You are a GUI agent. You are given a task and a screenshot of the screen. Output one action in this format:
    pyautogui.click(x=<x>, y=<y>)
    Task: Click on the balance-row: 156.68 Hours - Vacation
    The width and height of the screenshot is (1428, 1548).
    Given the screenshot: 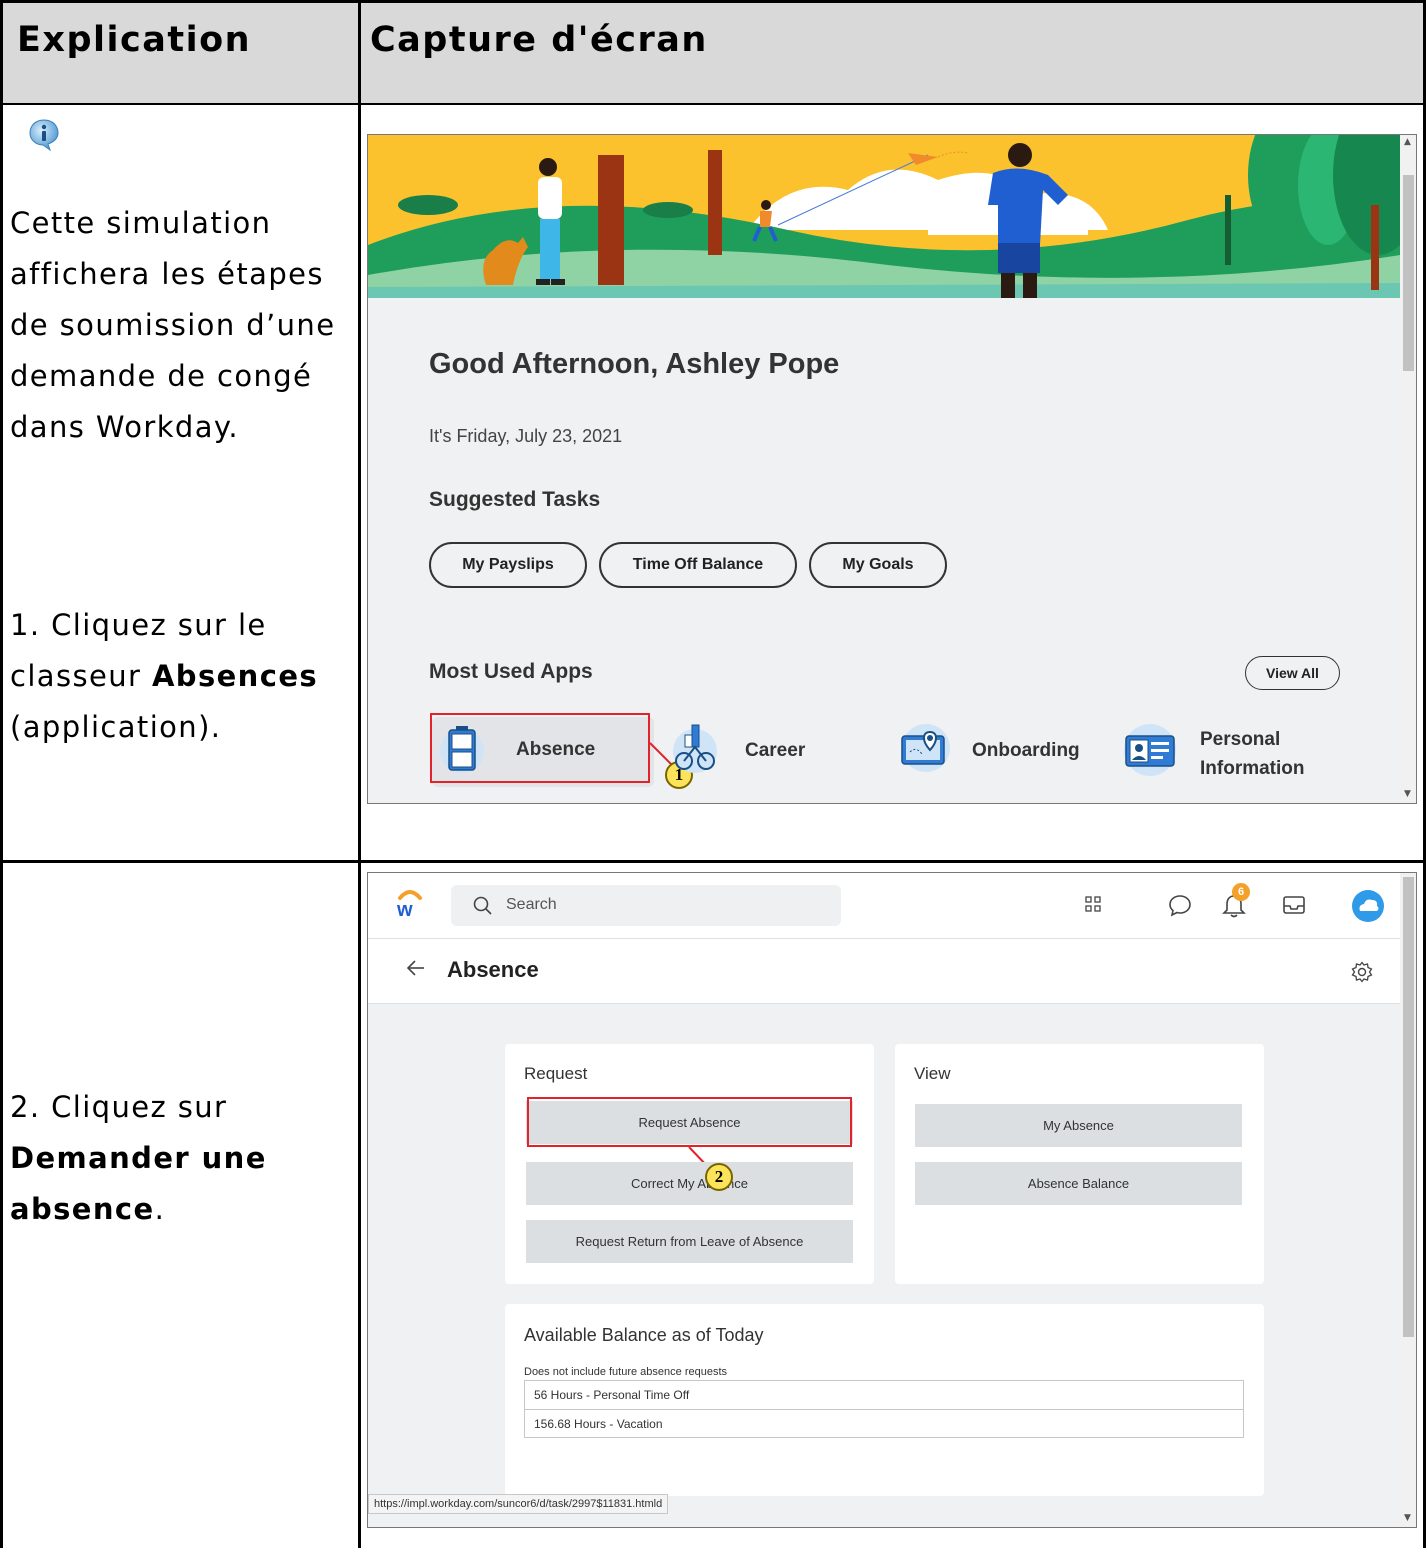 What is the action you would take?
    pyautogui.click(x=598, y=1424)
    